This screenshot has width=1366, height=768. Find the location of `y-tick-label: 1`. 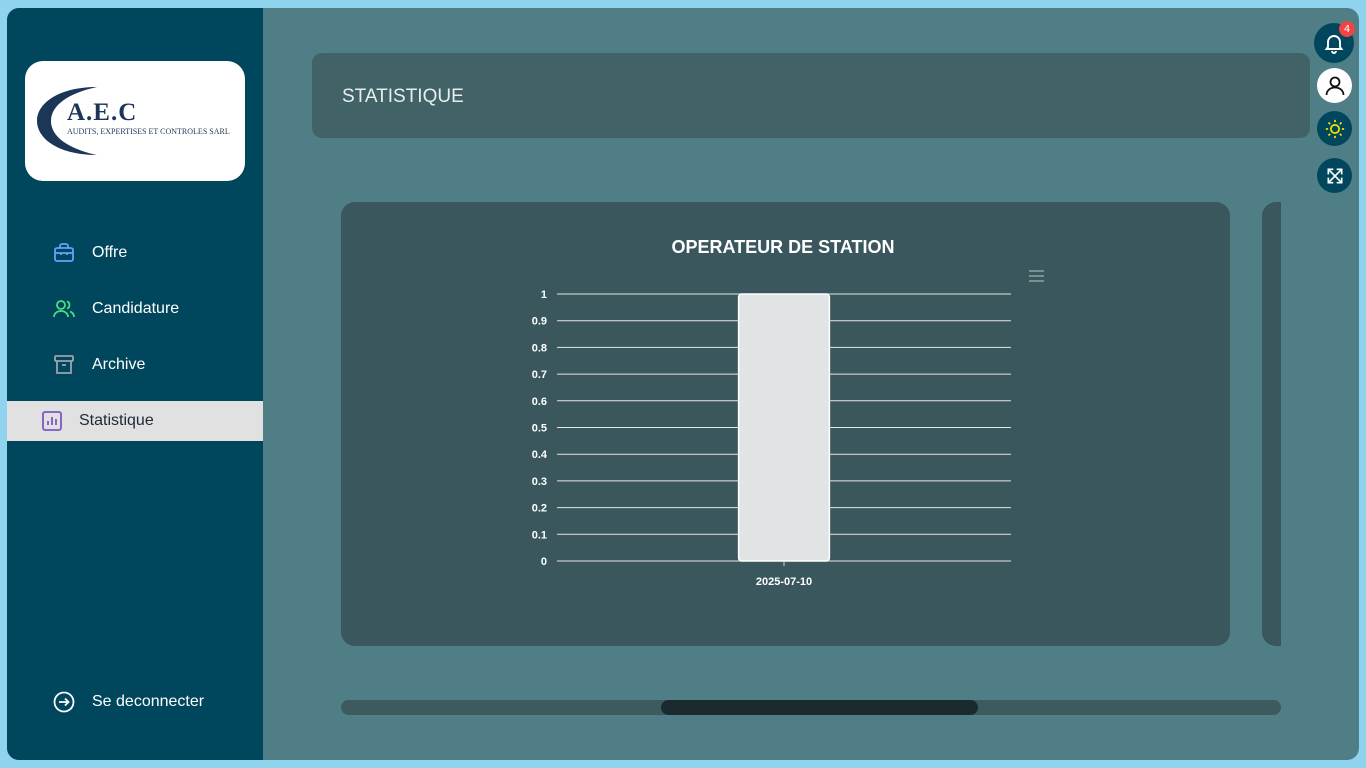

y-tick-label: 1 is located at coordinates (544, 295).